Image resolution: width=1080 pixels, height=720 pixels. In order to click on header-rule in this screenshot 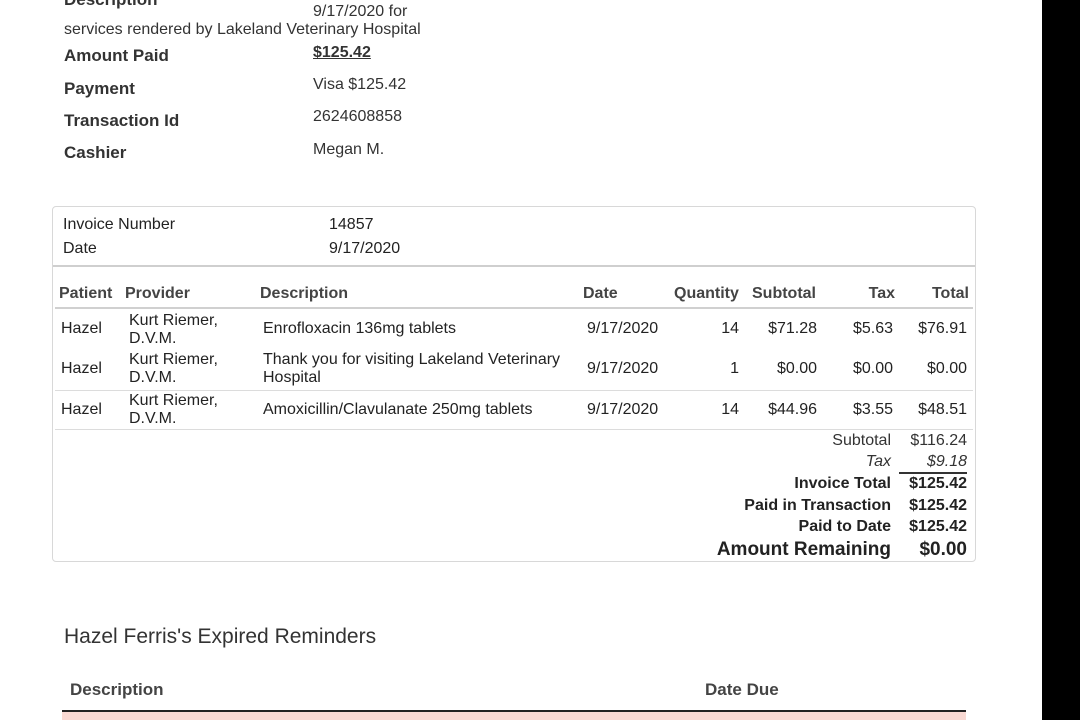, I will do `click(514, 308)`.